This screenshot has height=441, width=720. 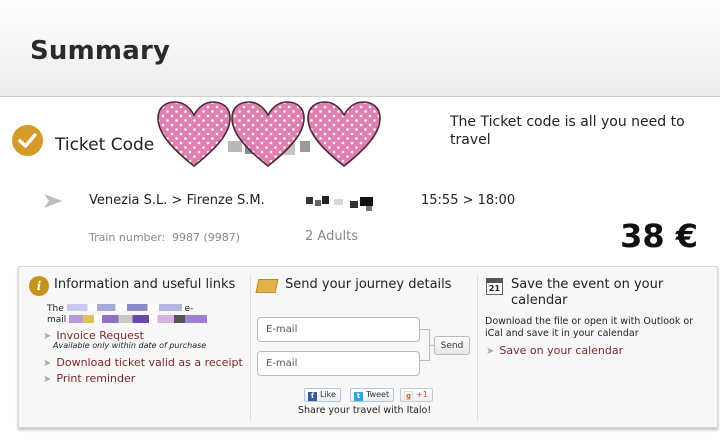 What do you see at coordinates (138, 319) in the screenshot?
I see `redacted-email` at bounding box center [138, 319].